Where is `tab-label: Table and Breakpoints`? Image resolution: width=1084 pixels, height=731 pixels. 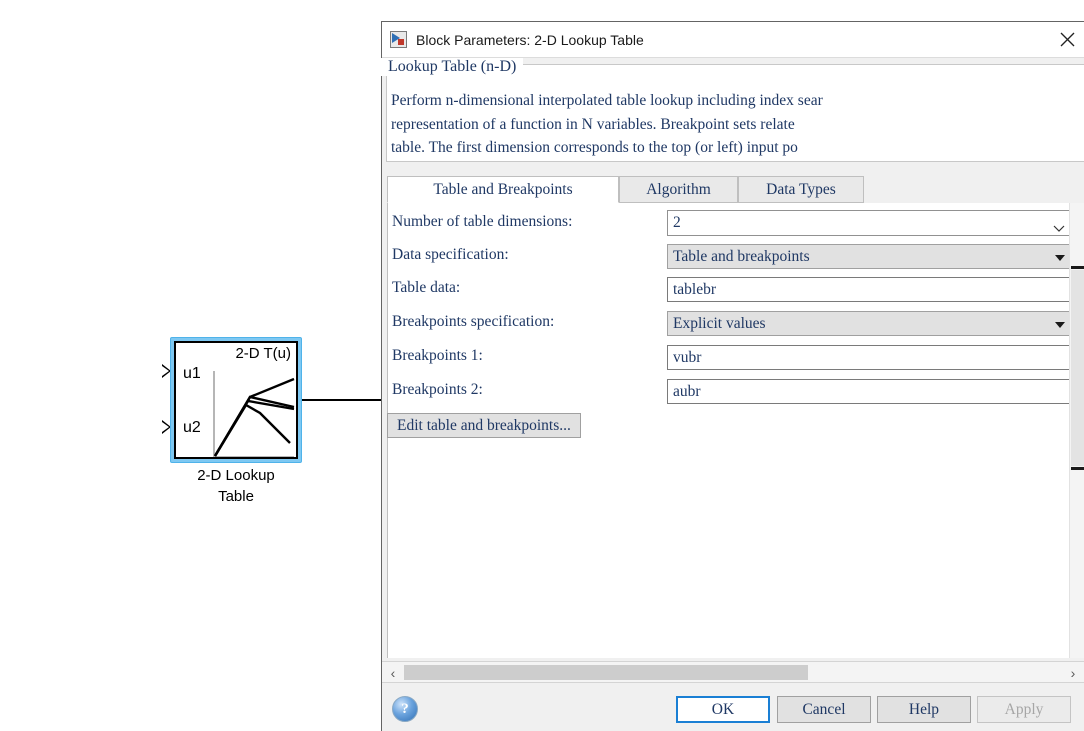
tab-label: Table and Breakpoints is located at coordinates (503, 189).